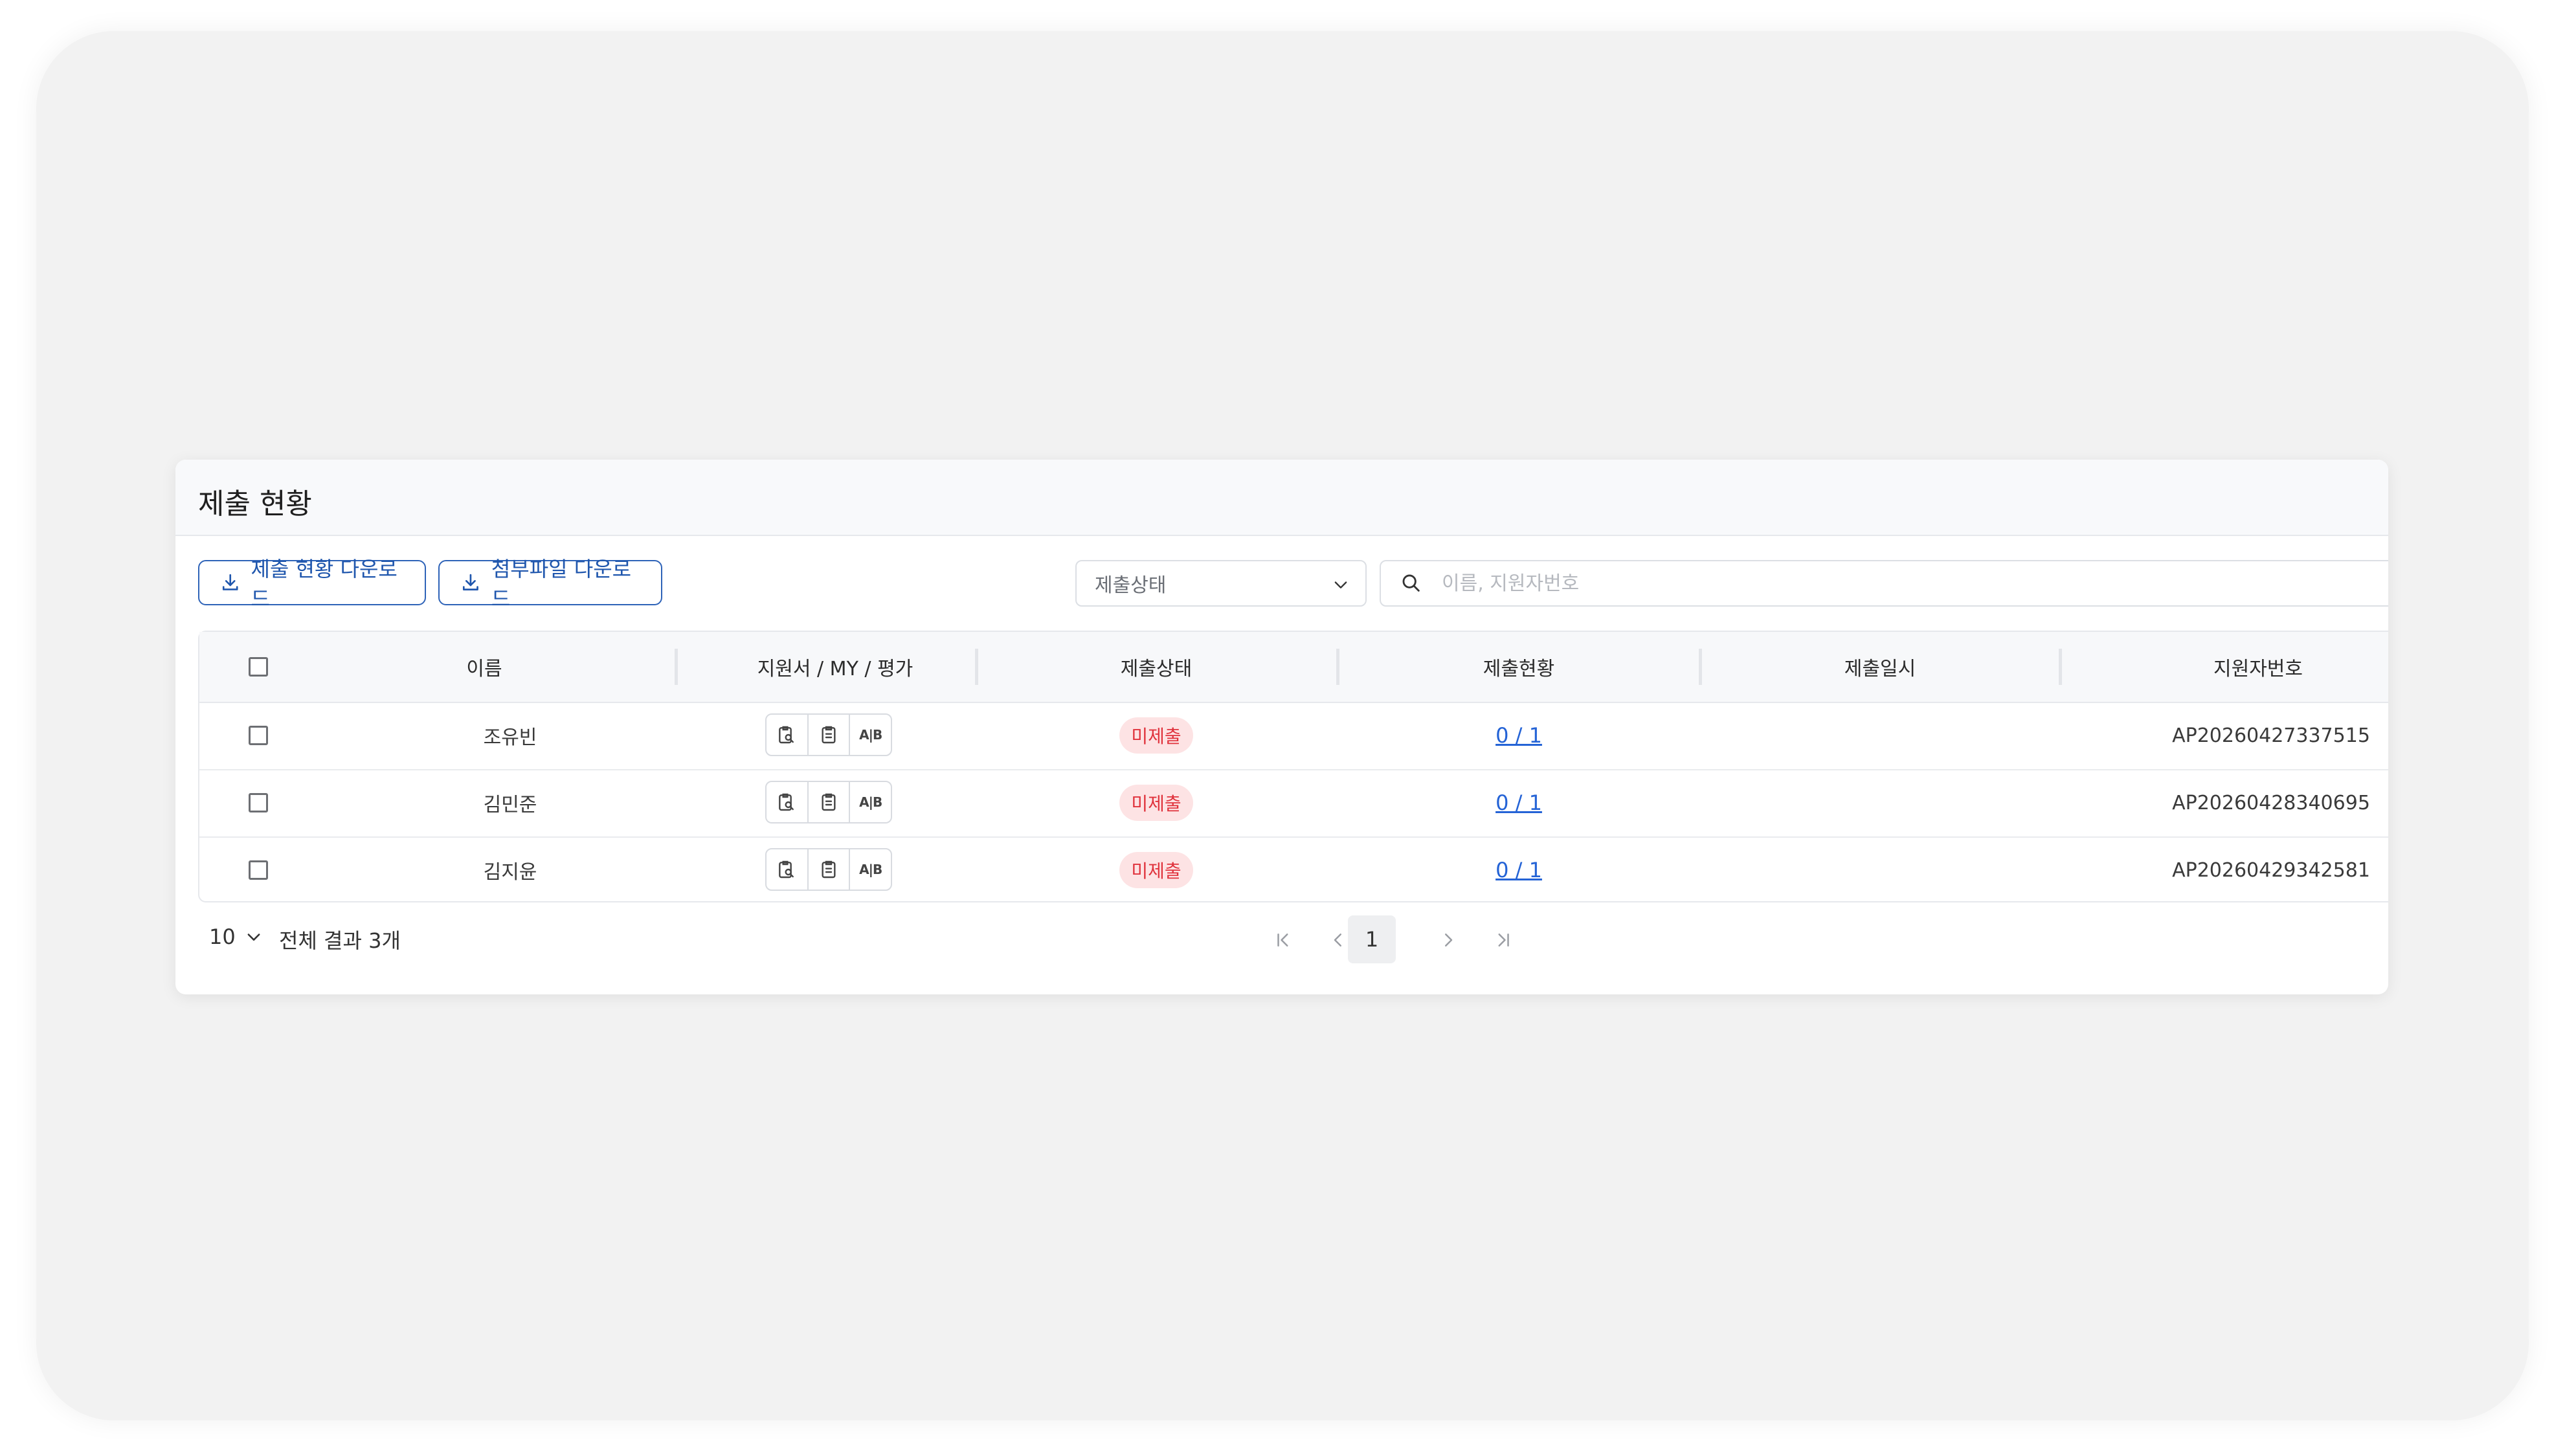 This screenshot has width=2565, height=1456. Describe the element at coordinates (2258, 669) in the screenshot. I see `column-header-applicant-no: 지원자번호` at that location.